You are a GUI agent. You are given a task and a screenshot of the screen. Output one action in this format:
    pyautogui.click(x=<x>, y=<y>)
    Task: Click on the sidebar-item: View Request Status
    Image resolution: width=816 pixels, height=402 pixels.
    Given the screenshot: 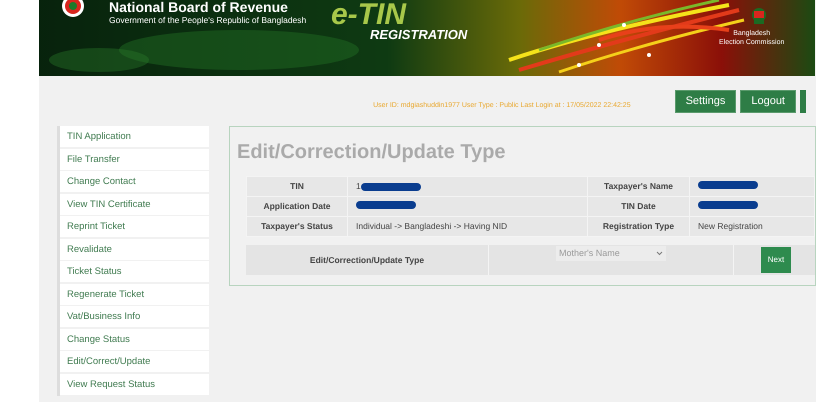 What is the action you would take?
    pyautogui.click(x=134, y=384)
    